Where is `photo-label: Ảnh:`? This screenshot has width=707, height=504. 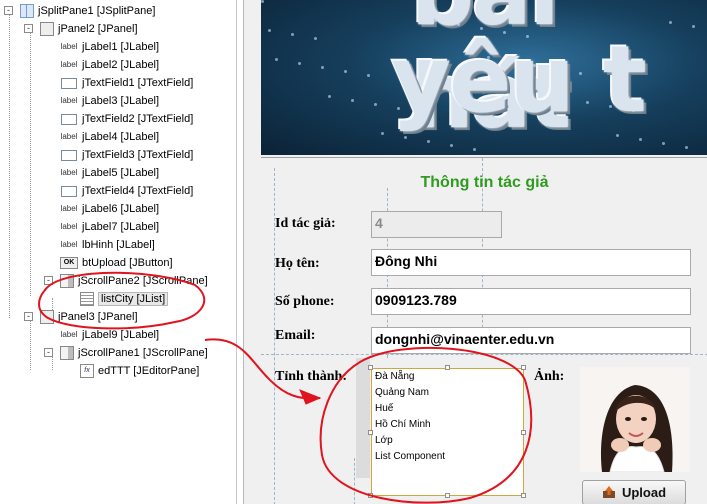 photo-label: Ảnh: is located at coordinates (549, 376).